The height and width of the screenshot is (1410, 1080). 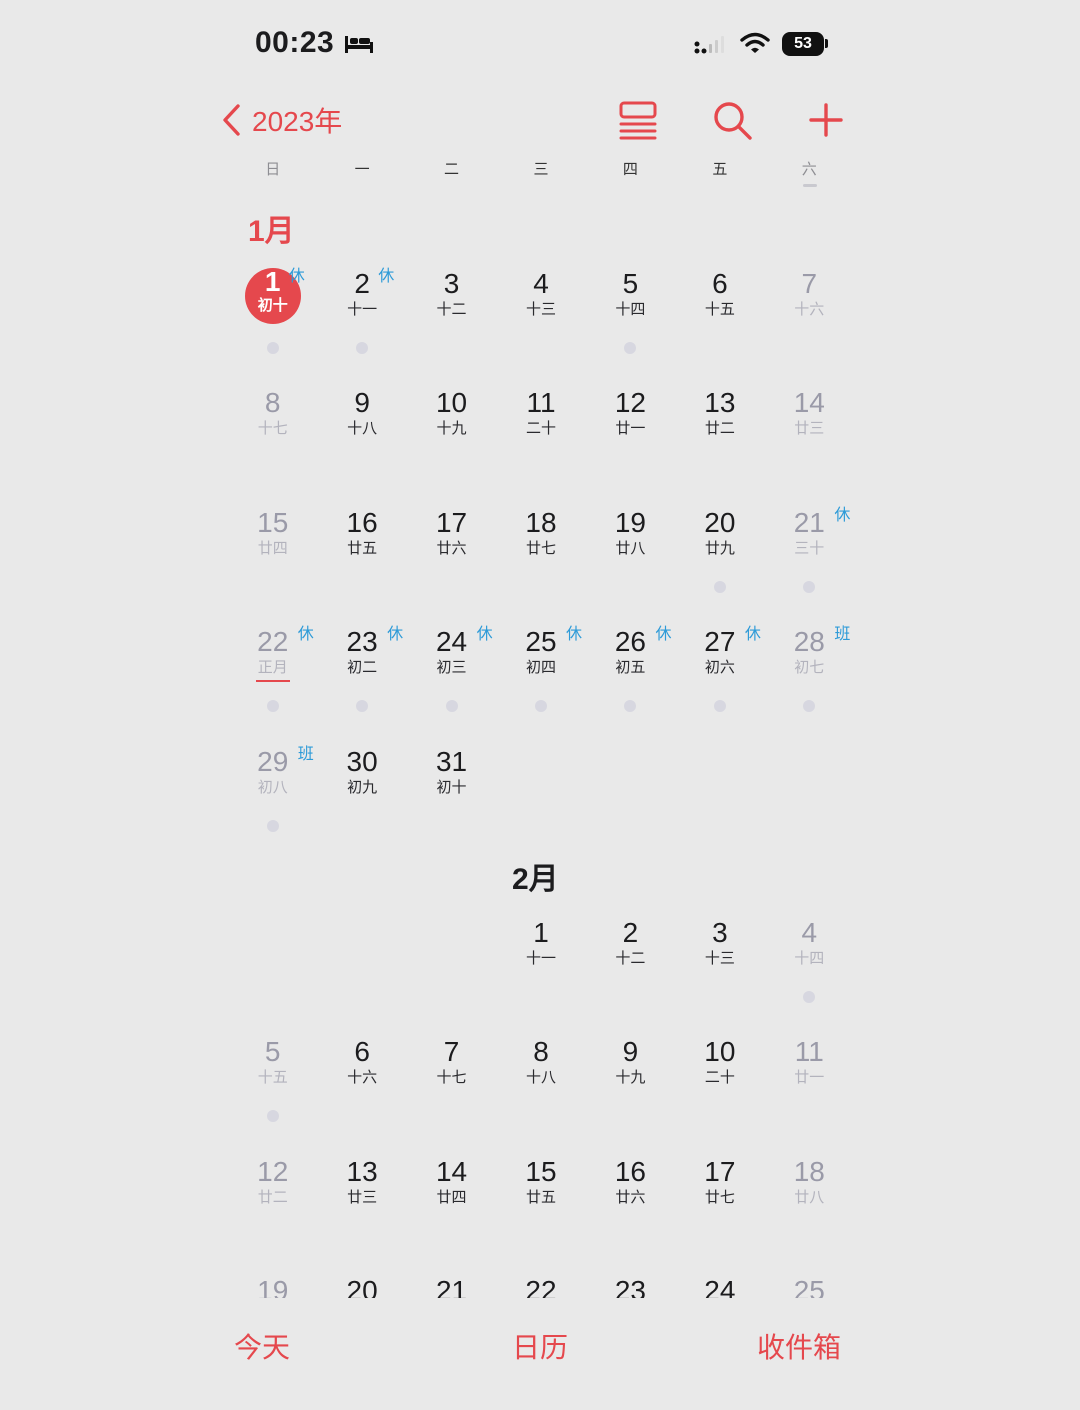 I want to click on day-cell: 13 廿三, so click(x=361, y=1203).